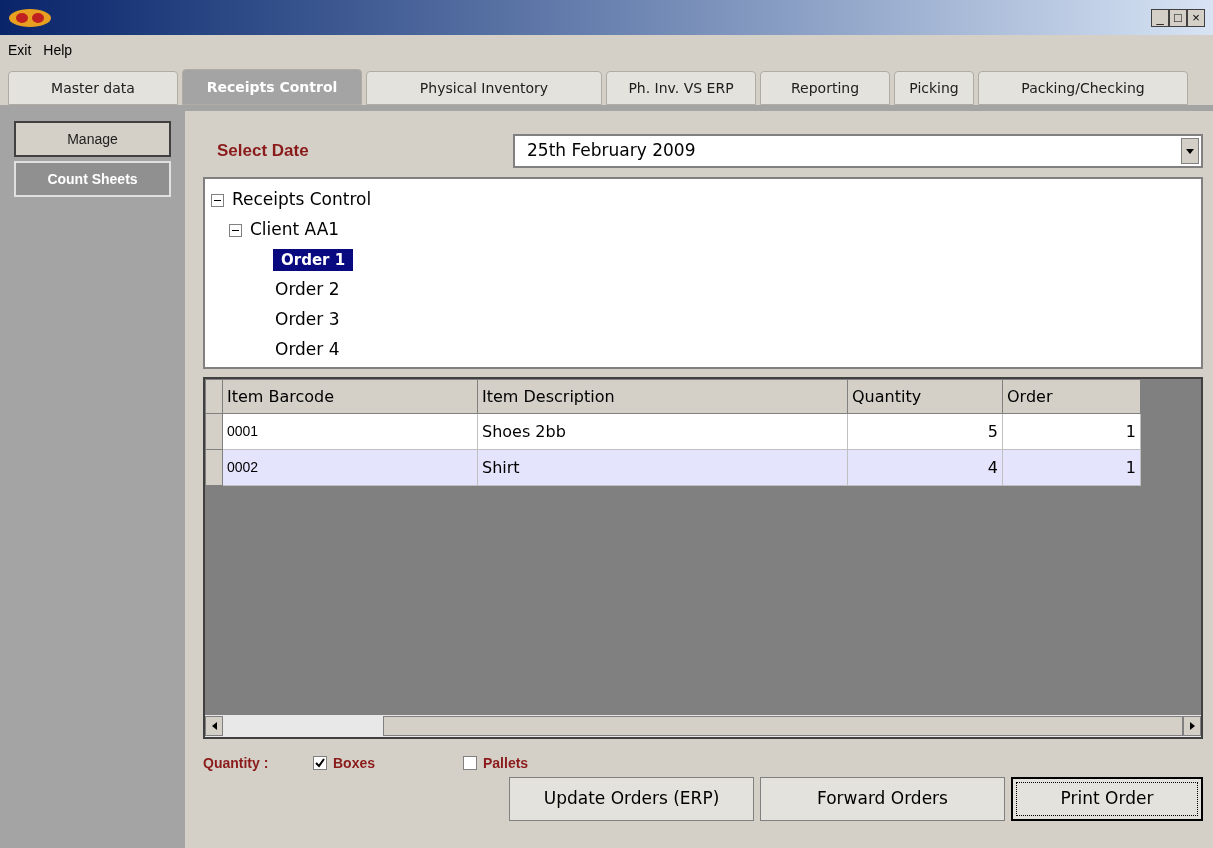  What do you see at coordinates (263, 151) in the screenshot?
I see `select-date-label: Select Date` at bounding box center [263, 151].